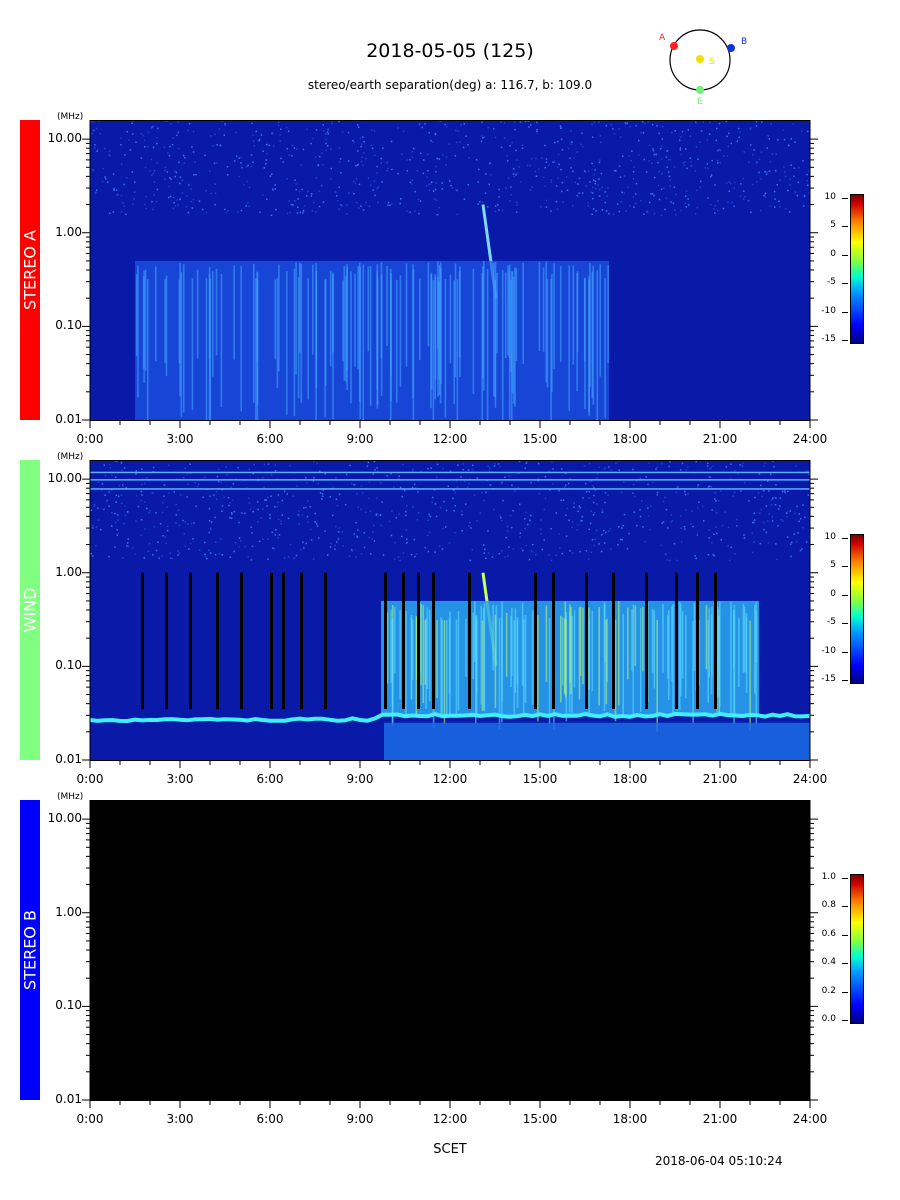 Image resolution: width=900 pixels, height=1200 pixels. What do you see at coordinates (719, 1161) in the screenshot?
I see `generated-timestamp: 2018-06-04 05:10:24` at bounding box center [719, 1161].